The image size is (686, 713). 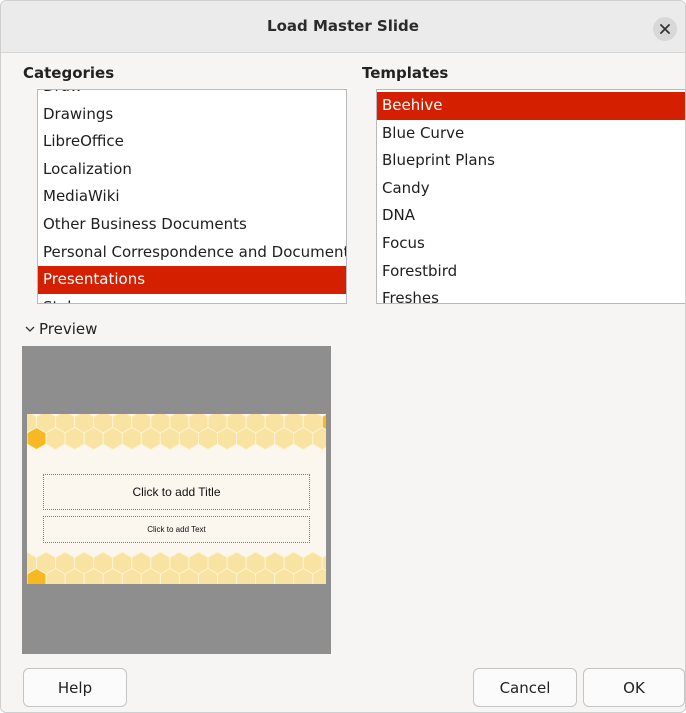 What do you see at coordinates (531, 216) in the screenshot?
I see `template-item: DNA` at bounding box center [531, 216].